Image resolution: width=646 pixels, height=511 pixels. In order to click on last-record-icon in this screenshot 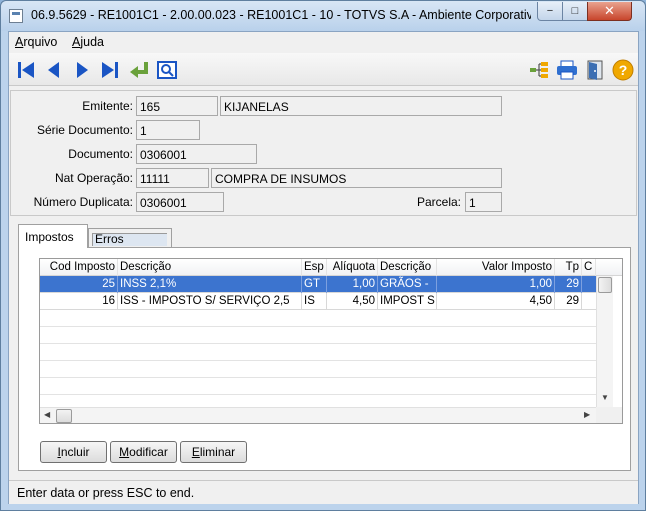, I will do `click(110, 70)`.